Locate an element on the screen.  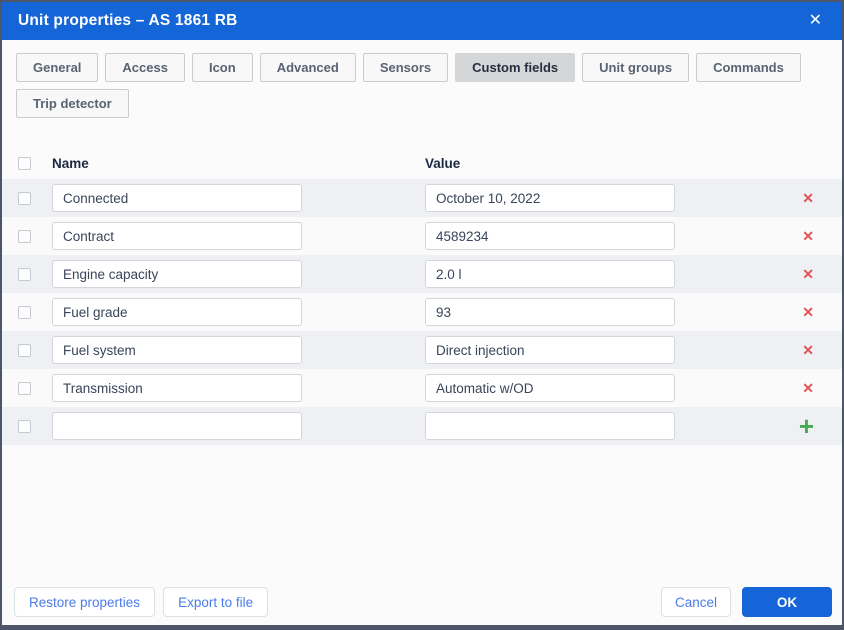
column-header-value: Value is located at coordinates (443, 163).